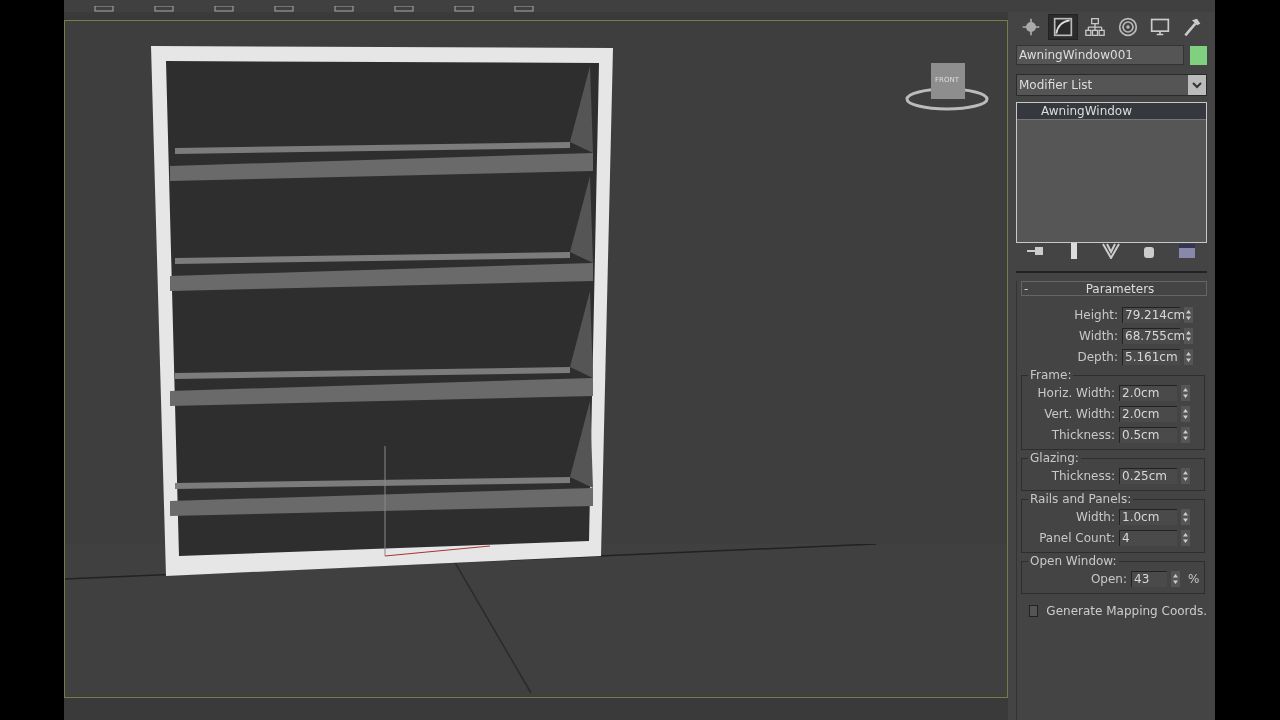 The height and width of the screenshot is (720, 1280). Describe the element at coordinates (1096, 315) in the screenshot. I see `field-label: Height:` at that location.